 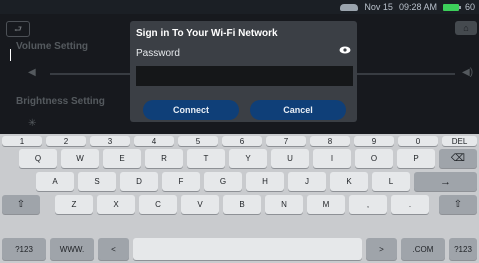 What do you see at coordinates (21, 204) in the screenshot?
I see `shift-key-left: ⇧` at bounding box center [21, 204].